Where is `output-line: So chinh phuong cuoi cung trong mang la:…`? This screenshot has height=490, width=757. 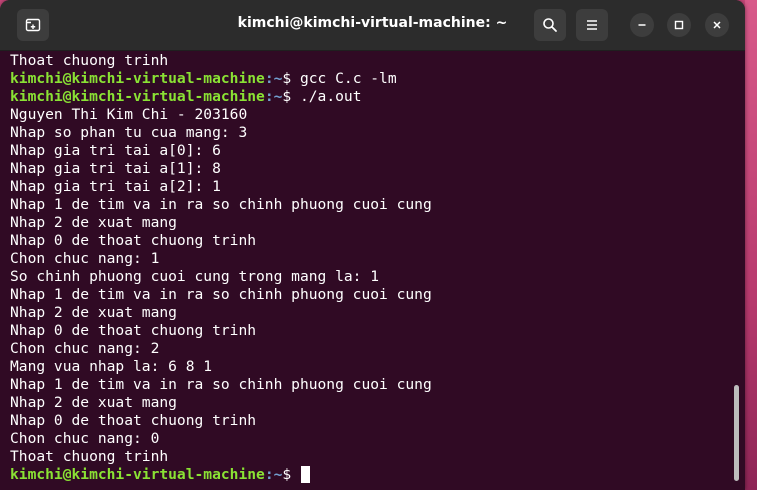
output-line: So chinh phuong cuoi cung trong mang la:… is located at coordinates (195, 276).